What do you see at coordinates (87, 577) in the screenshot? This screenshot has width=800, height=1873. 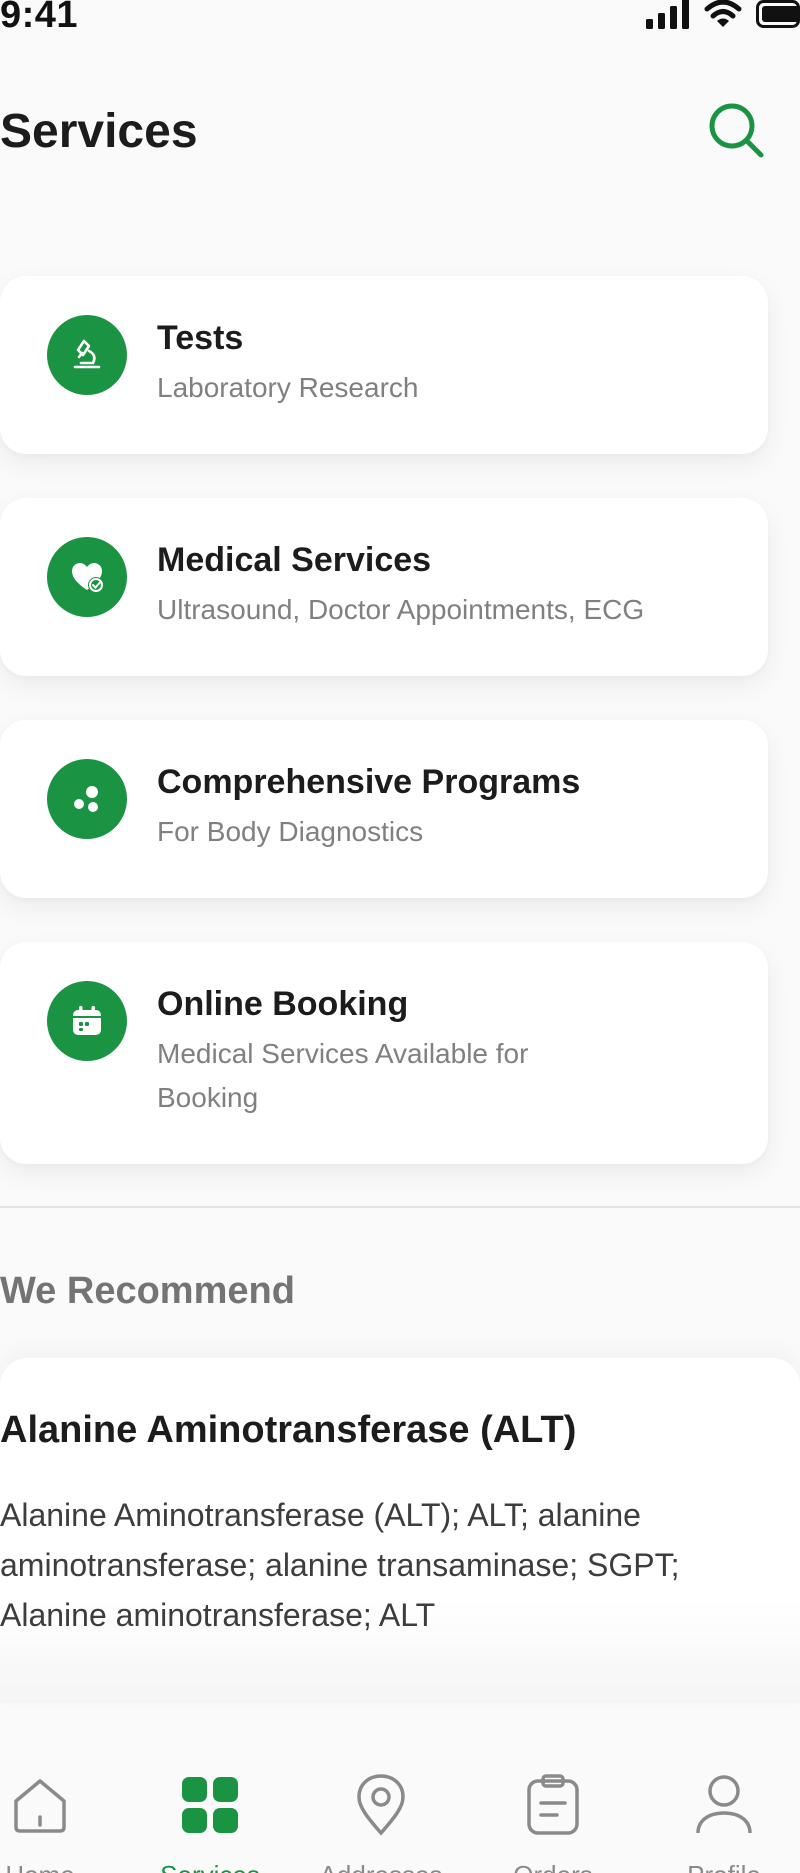 I see `heart-icon` at bounding box center [87, 577].